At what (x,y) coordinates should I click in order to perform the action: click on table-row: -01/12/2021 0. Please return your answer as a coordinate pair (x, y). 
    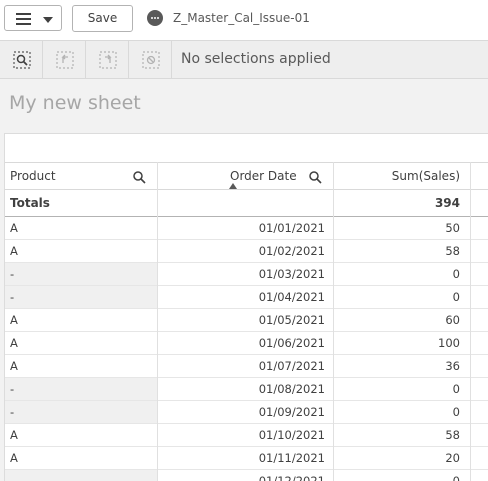
    Looking at the image, I should click on (246, 475).